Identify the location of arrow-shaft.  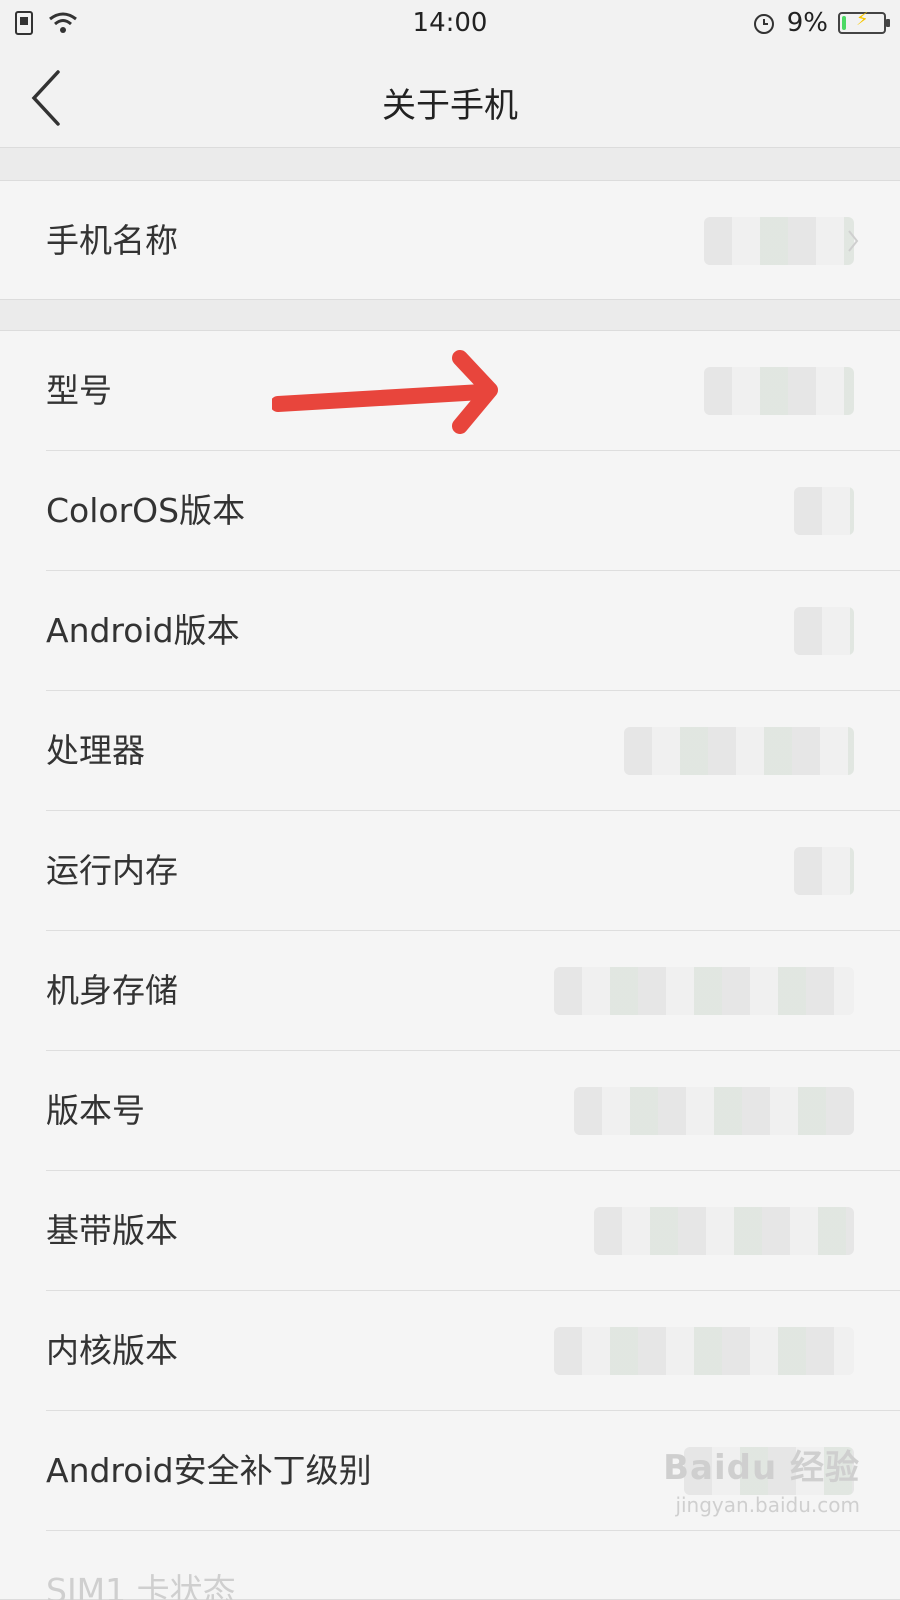
(381, 398).